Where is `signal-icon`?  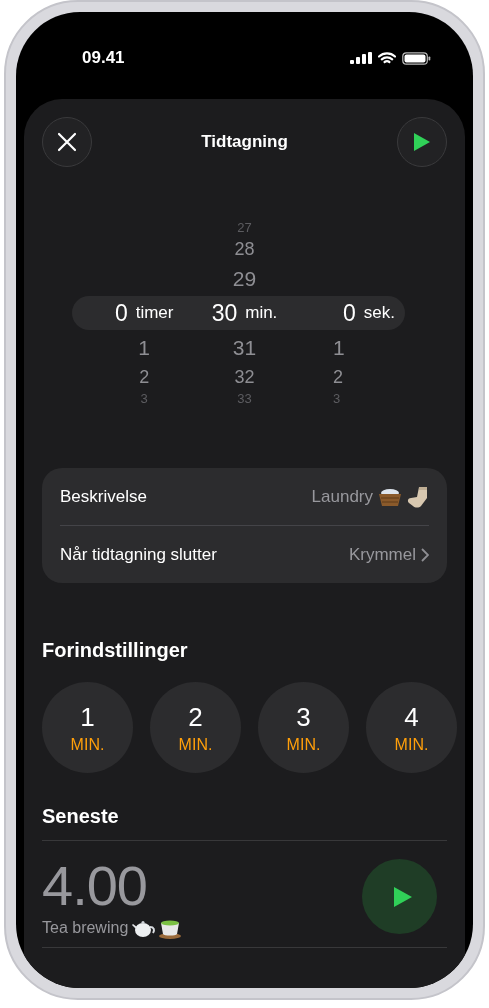
signal-icon is located at coordinates (361, 58).